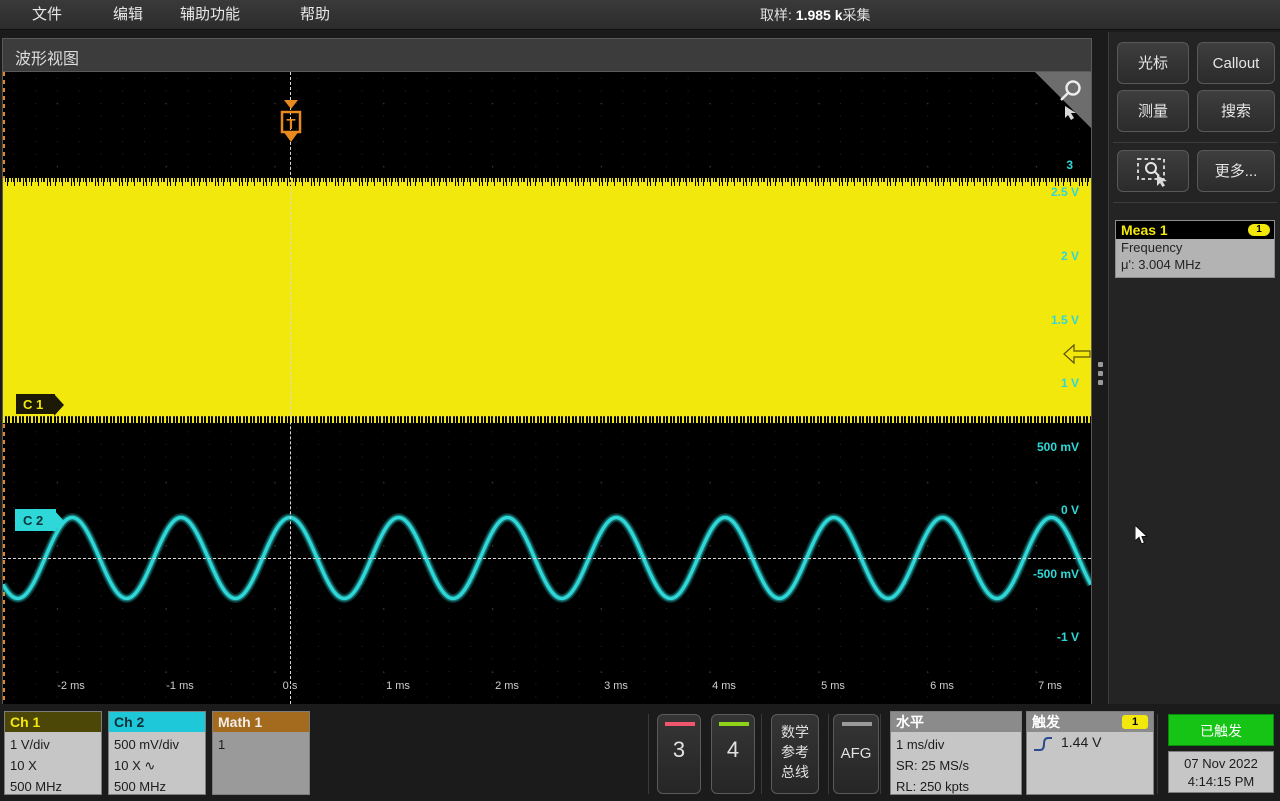 Image resolution: width=1280 pixels, height=801 pixels. What do you see at coordinates (1221, 730) in the screenshot?
I see `trigger-status-badge: 已触发` at bounding box center [1221, 730].